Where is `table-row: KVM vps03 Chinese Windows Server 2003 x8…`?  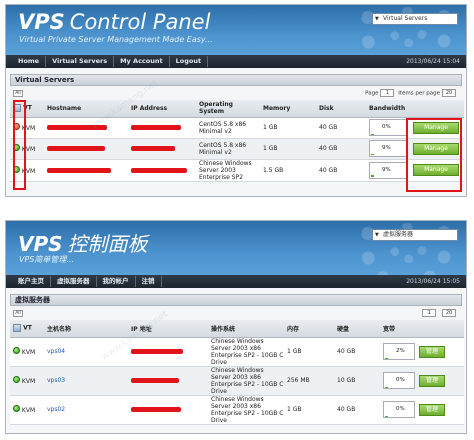 table-row: KVM vps03 Chinese Windows Server 2003 x8… is located at coordinates (237, 381).